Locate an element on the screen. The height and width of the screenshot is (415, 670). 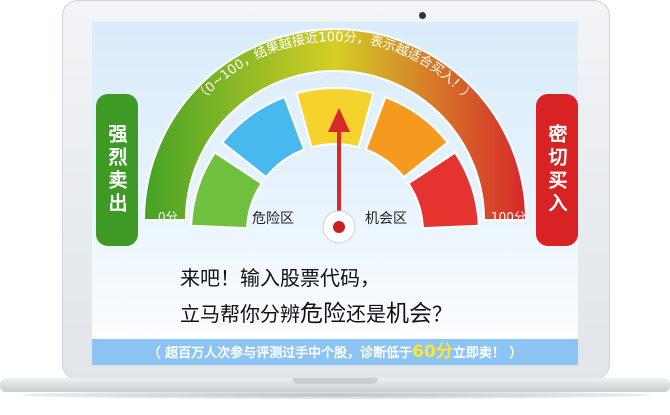
cta-text: 立马帮你分辨 is located at coordinates (240, 314).